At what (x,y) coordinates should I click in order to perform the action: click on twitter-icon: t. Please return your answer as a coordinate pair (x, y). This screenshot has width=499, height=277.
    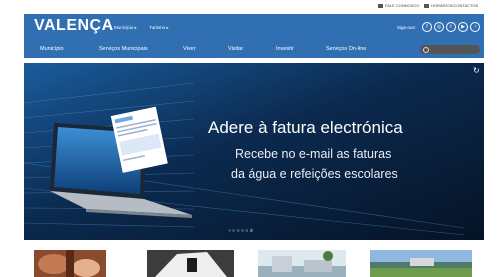
    Looking at the image, I should click on (451, 27).